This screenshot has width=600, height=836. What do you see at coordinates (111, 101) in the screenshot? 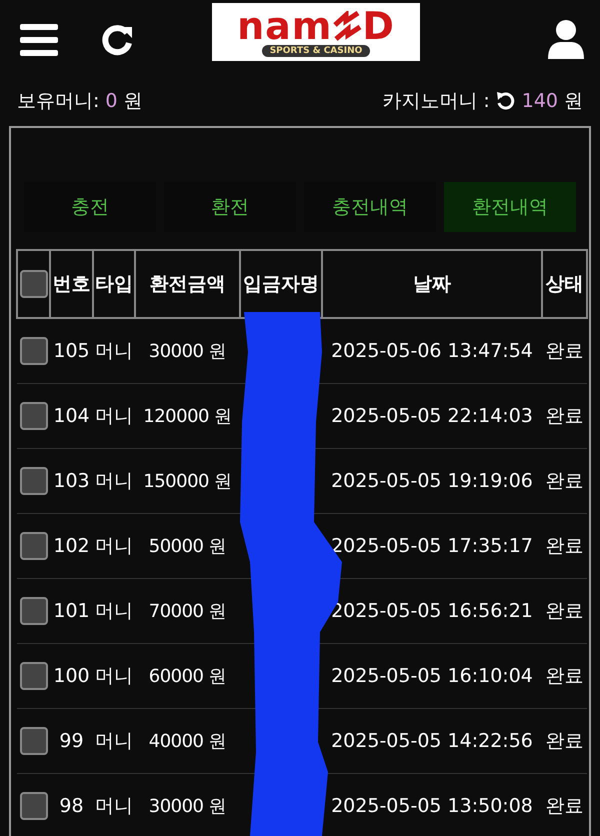
I see `money-value: 0` at bounding box center [111, 101].